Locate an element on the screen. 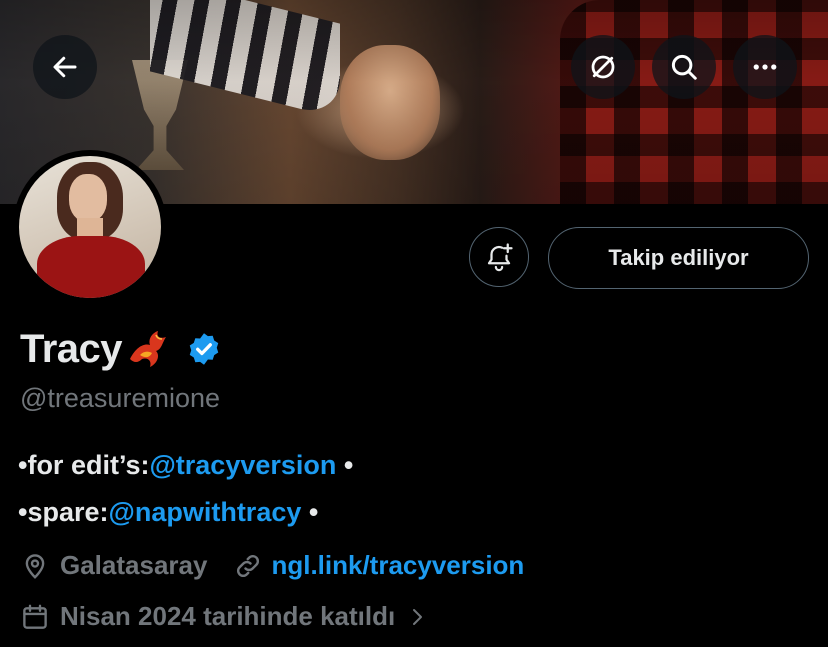 This screenshot has height=647, width=828. back-button is located at coordinates (65, 67).